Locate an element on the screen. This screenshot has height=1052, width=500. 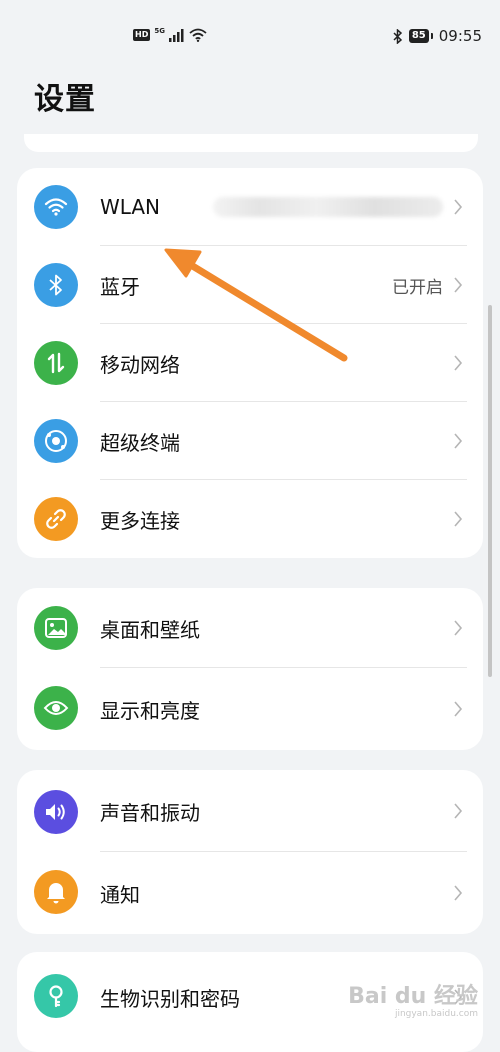
wallpaper-icon is located at coordinates (56, 628).